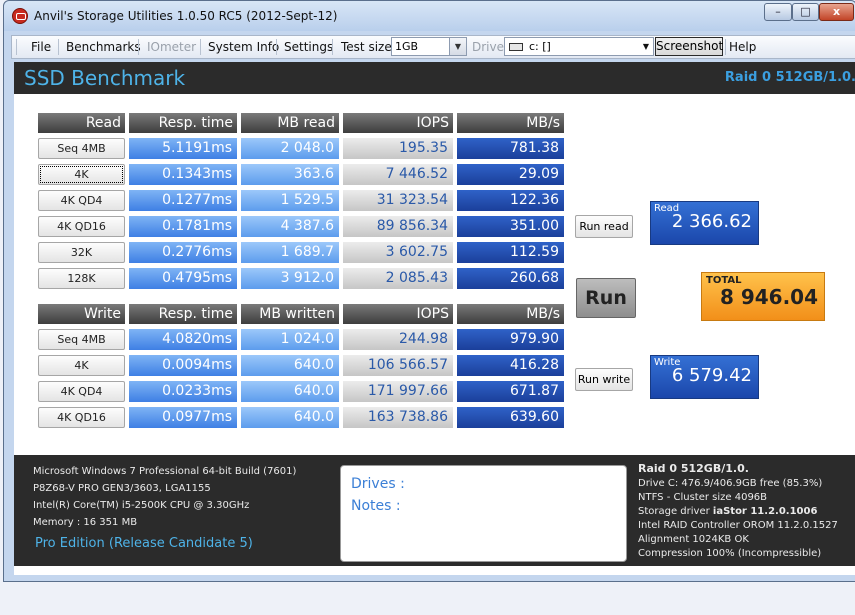 Image resolution: width=855 pixels, height=615 pixels. What do you see at coordinates (579, 46) in the screenshot?
I see `drive-select: c: [] ▼` at bounding box center [579, 46].